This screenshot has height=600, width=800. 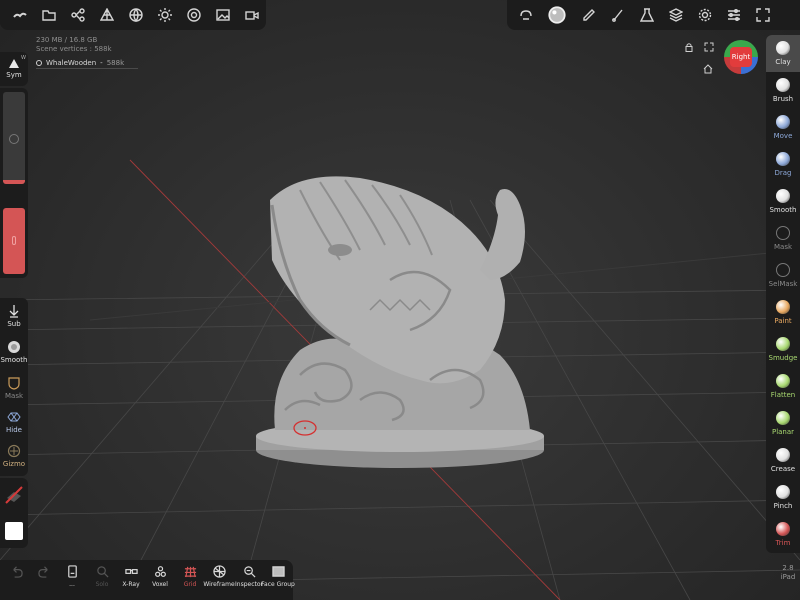 I want to click on scene-vertices: Scene vertices : 588k, so click(x=74, y=49).